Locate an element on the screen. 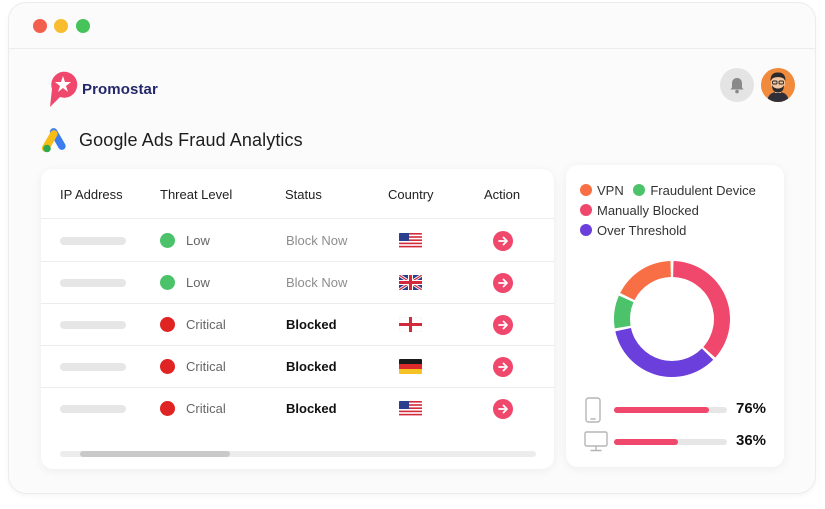 Image resolution: width=825 pixels, height=509 pixels. column-header-ip-address: IP Address is located at coordinates (91, 194).